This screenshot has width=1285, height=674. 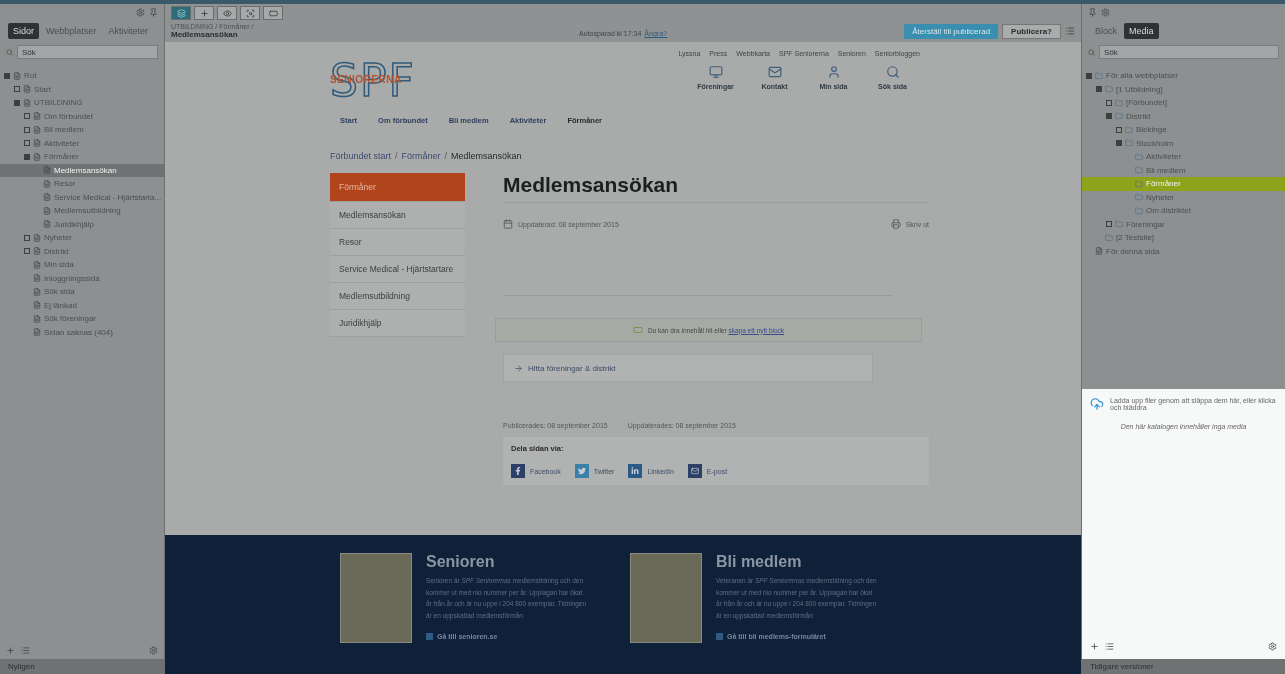 I want to click on linkedin-icon, so click(x=635, y=471).